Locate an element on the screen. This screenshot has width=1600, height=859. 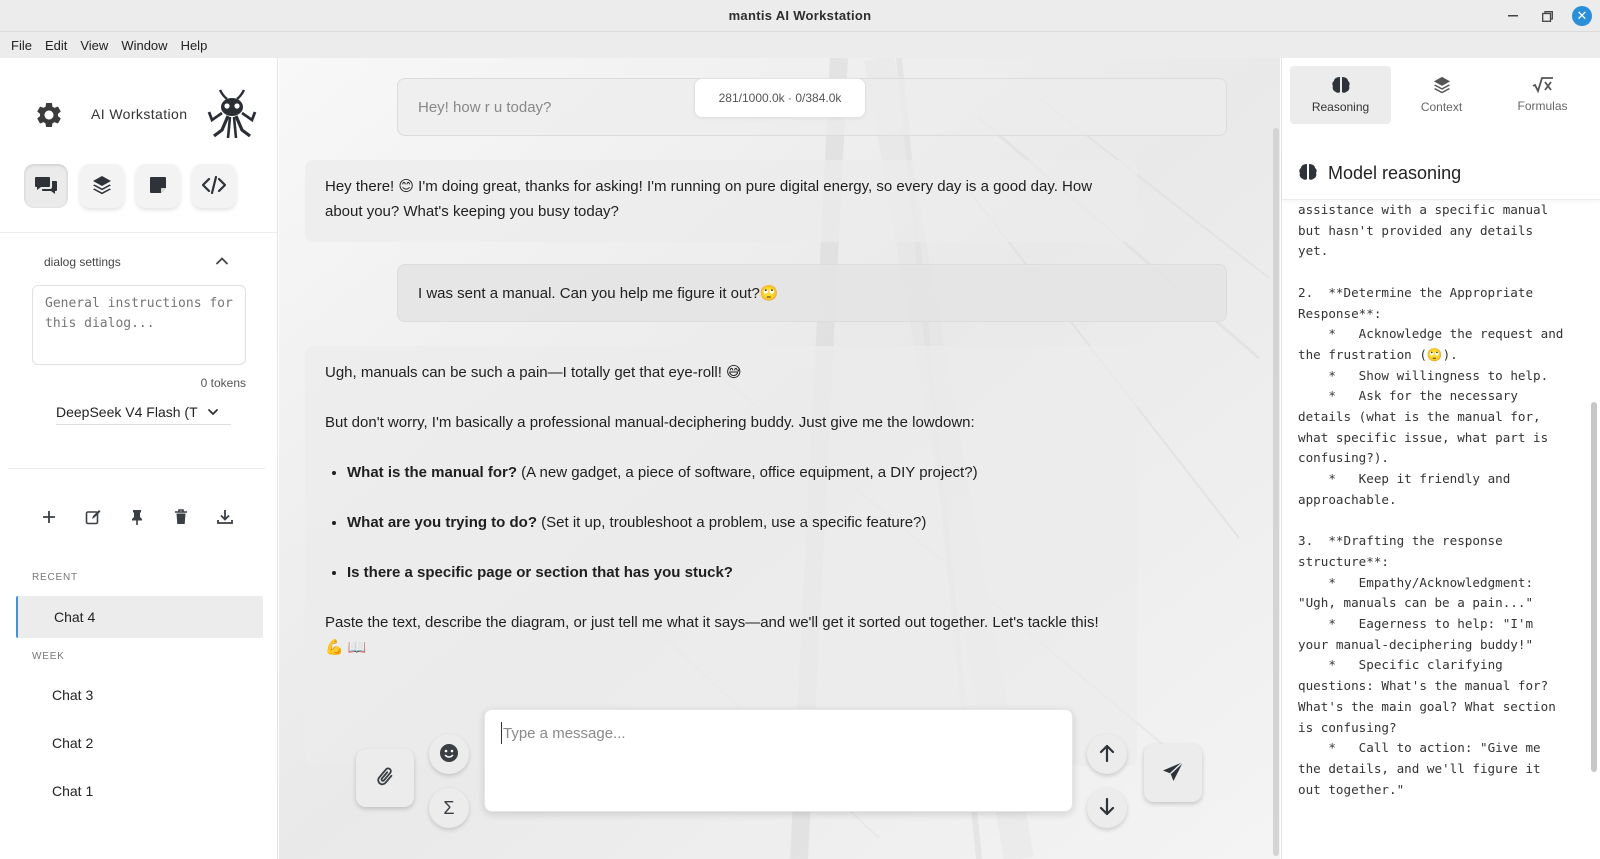
right-panel-tabs: Reasoning Context Formulas is located at coordinates (1441, 95).